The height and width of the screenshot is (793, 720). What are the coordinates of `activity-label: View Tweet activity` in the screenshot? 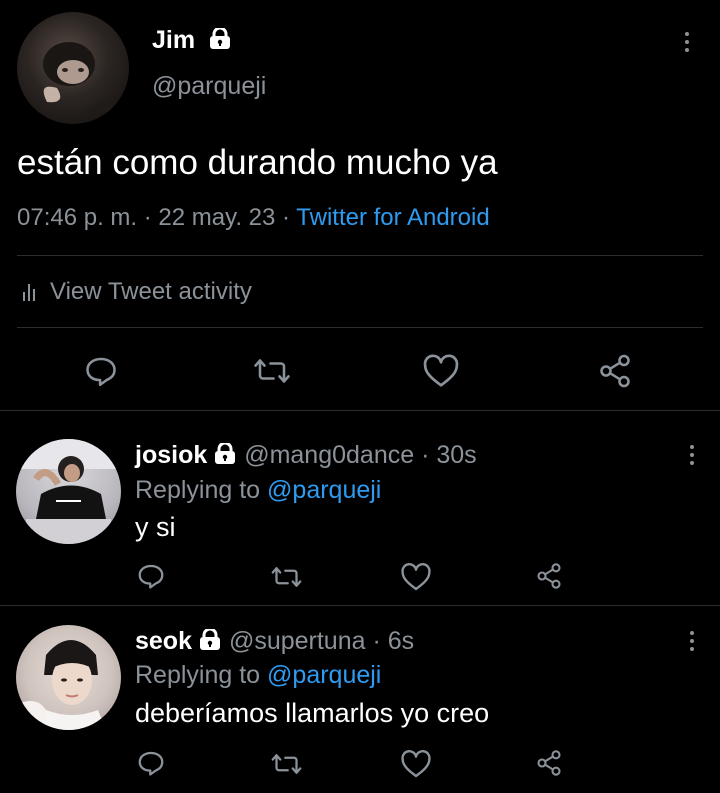 It's located at (151, 291).